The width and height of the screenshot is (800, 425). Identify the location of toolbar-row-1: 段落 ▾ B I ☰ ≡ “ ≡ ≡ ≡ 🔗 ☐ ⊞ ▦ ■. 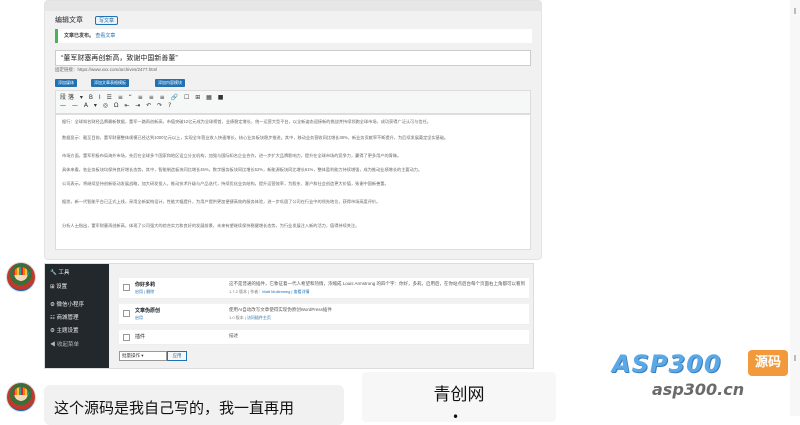
(142, 96).